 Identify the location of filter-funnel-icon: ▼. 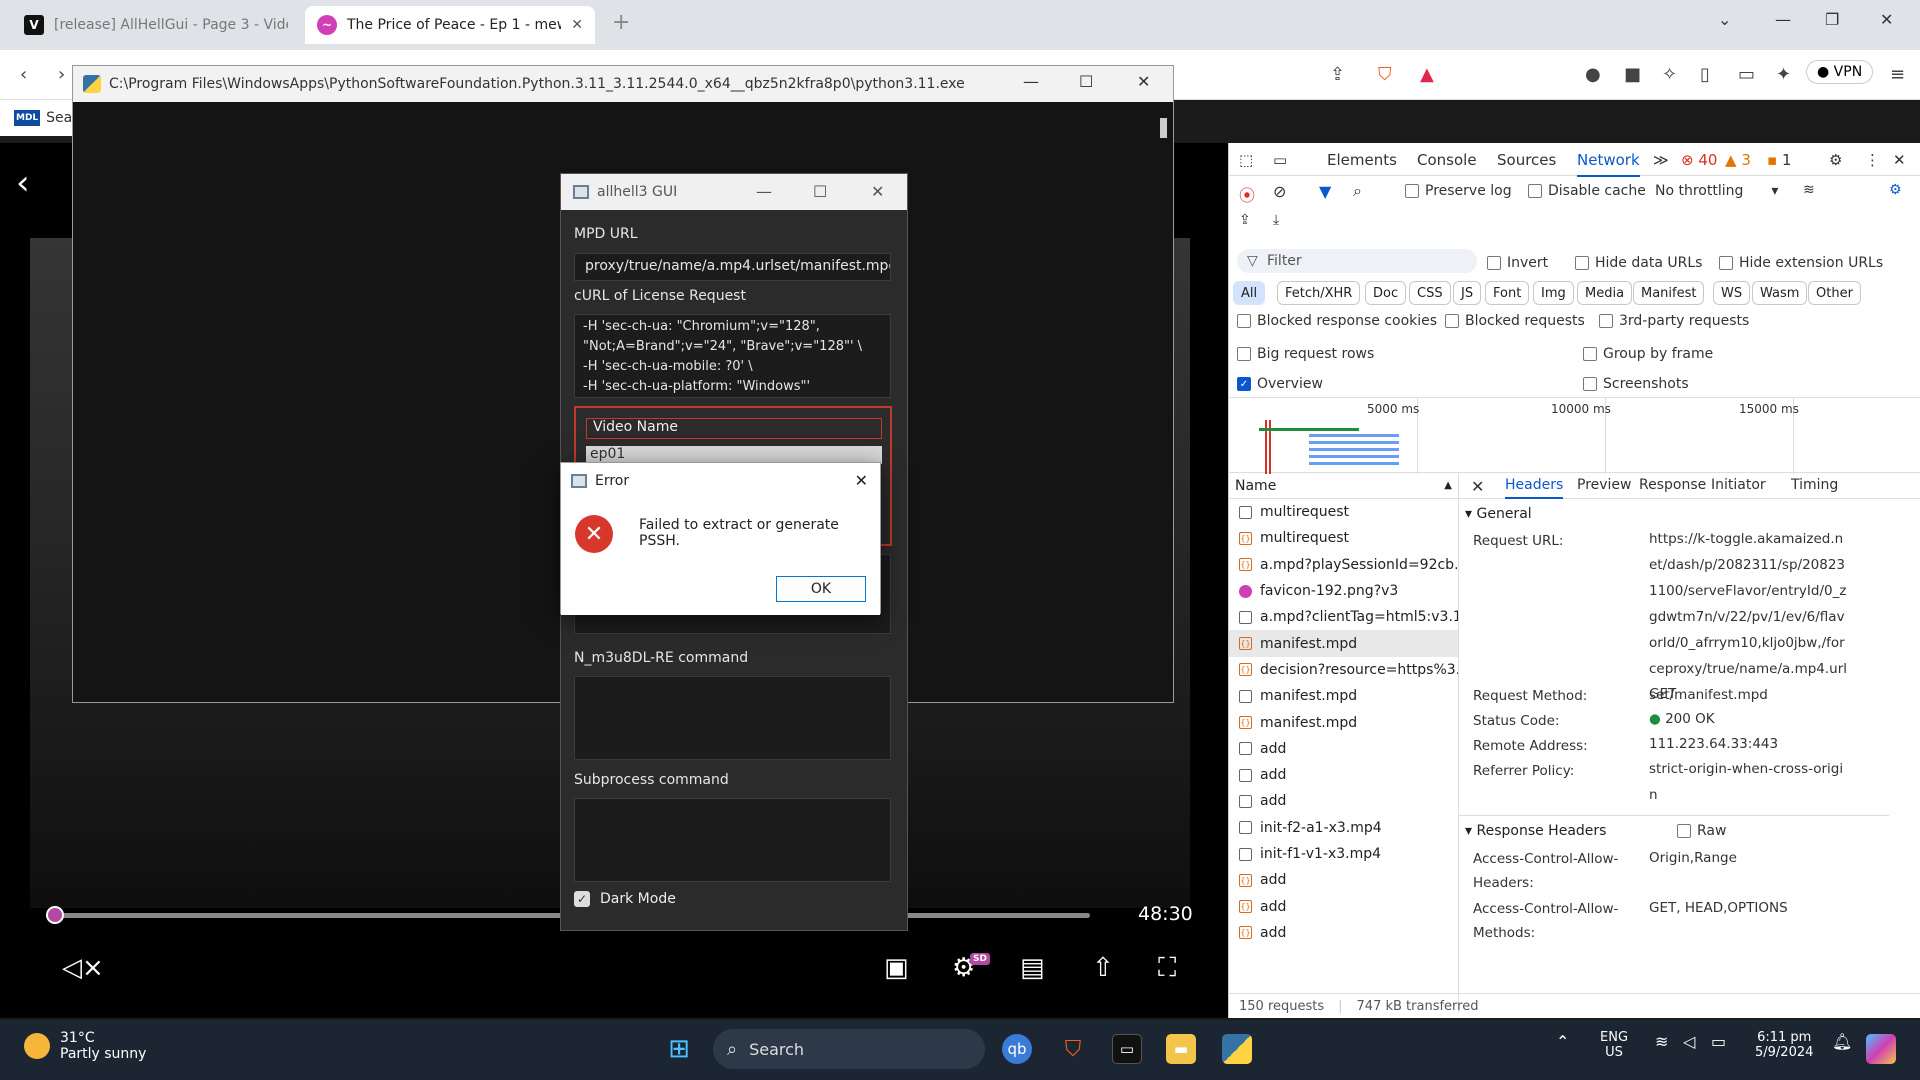
(1325, 191).